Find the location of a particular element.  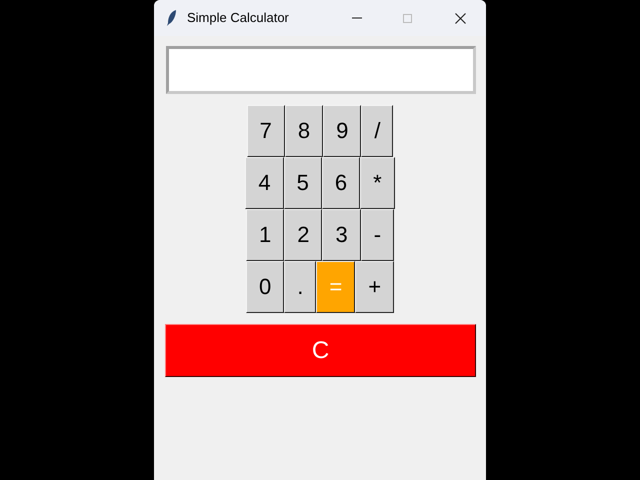

display-field is located at coordinates (321, 70).